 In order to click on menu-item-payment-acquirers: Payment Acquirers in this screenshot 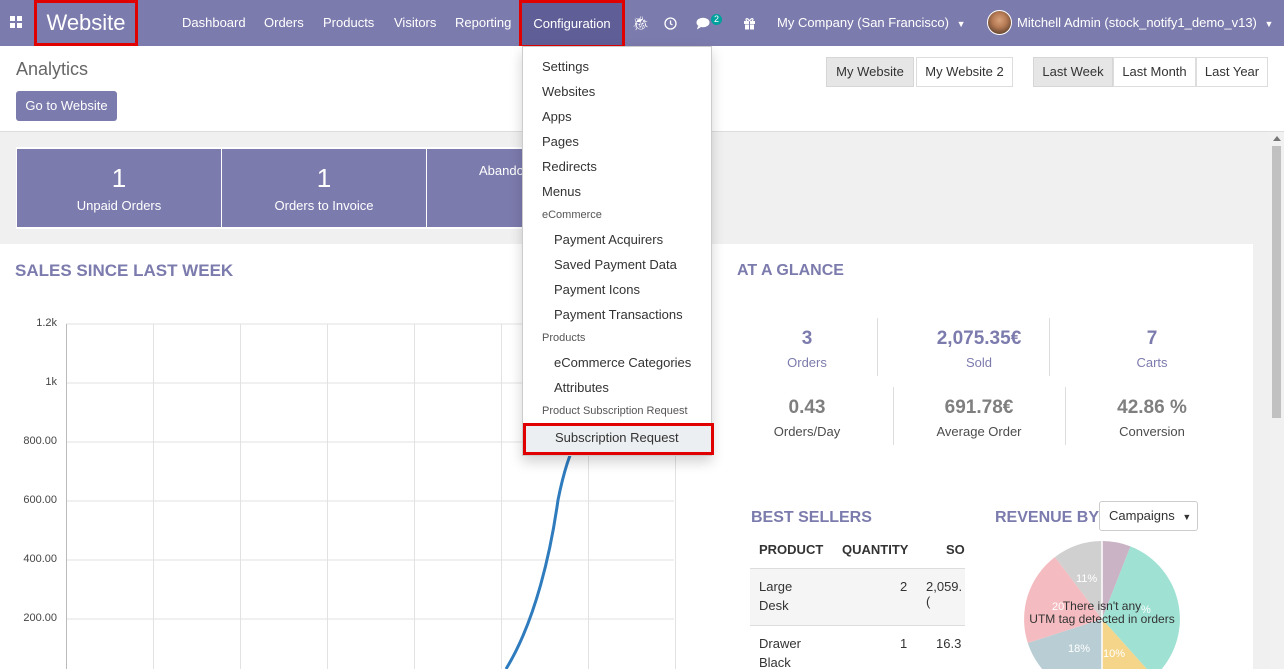, I will do `click(608, 239)`.